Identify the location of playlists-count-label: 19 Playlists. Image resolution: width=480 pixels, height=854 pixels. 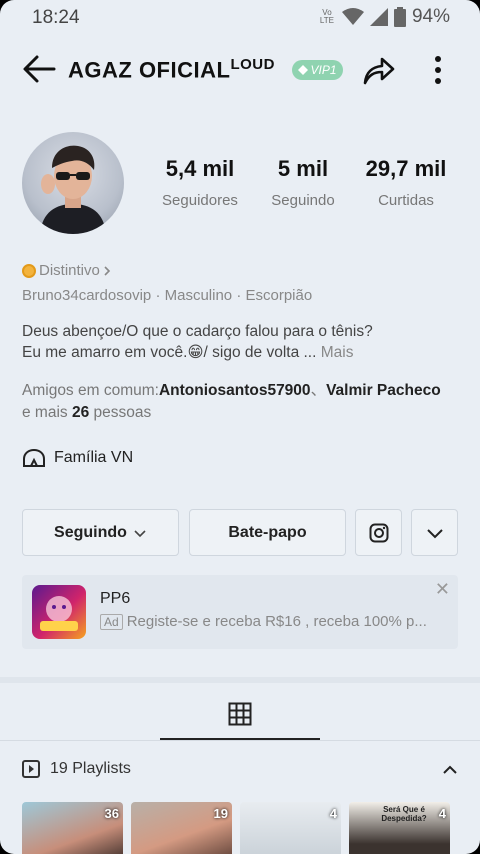
(90, 768).